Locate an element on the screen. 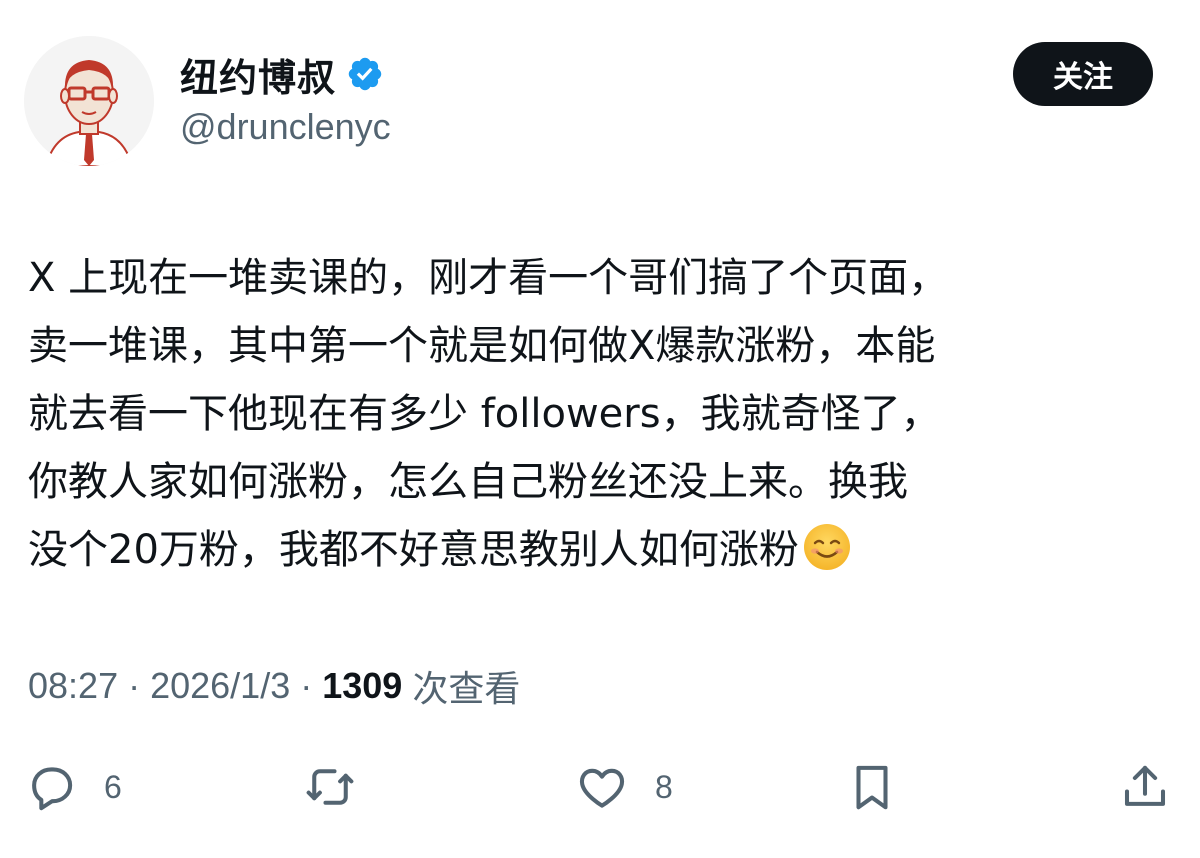 Image resolution: width=1200 pixels, height=858 pixels. share-button is located at coordinates (1158, 787).